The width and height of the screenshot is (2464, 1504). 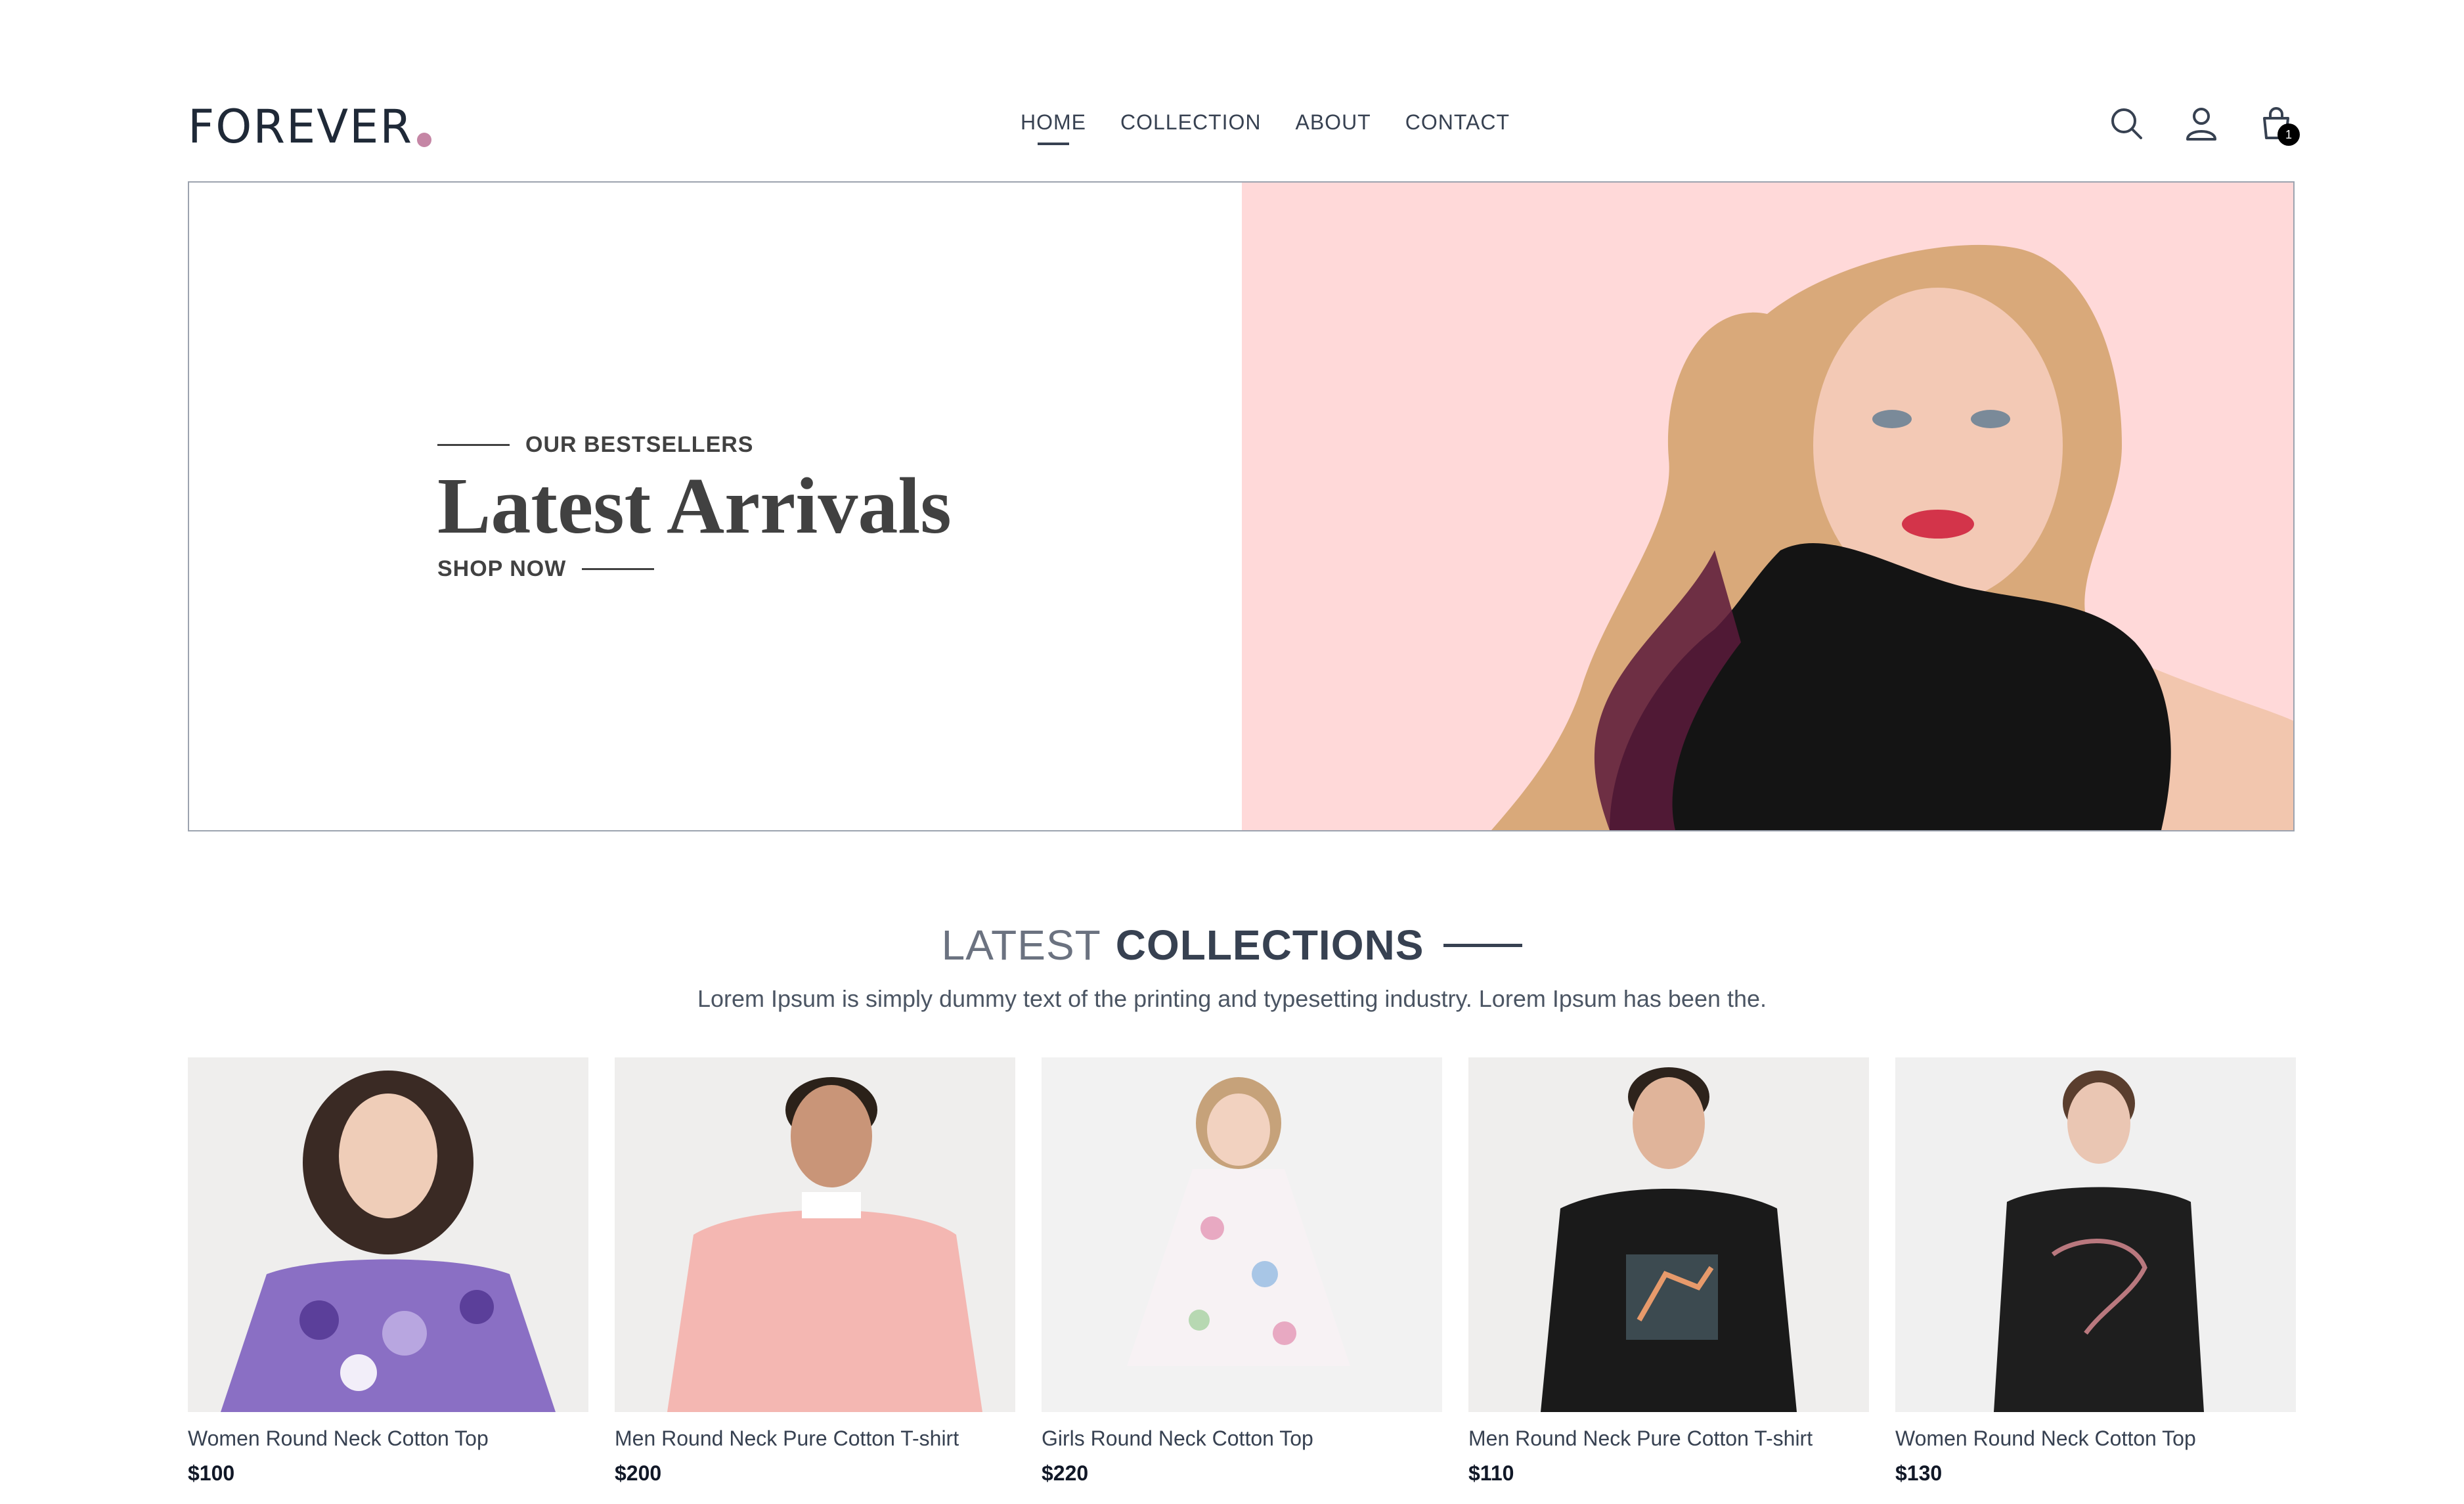 I want to click on cart-icon: 1, so click(x=2279, y=125).